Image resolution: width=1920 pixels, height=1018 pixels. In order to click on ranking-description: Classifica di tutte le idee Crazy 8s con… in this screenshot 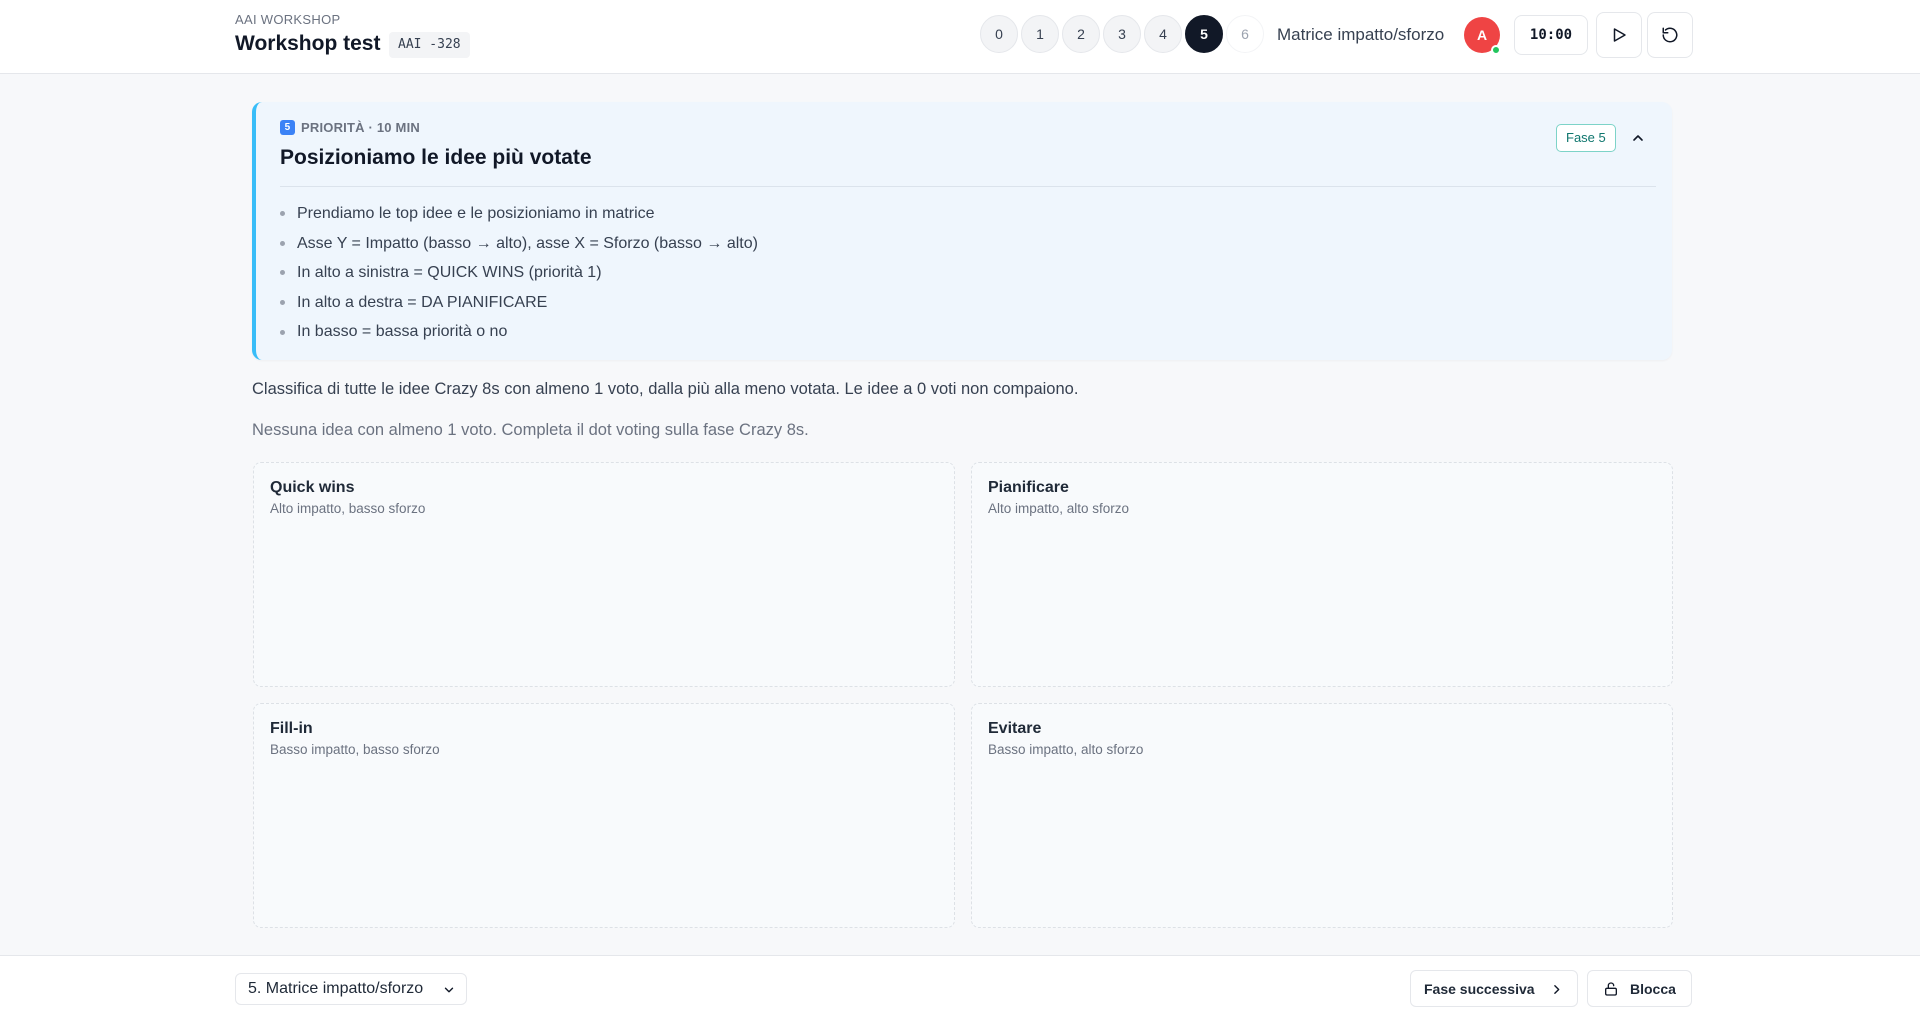, I will do `click(665, 389)`.